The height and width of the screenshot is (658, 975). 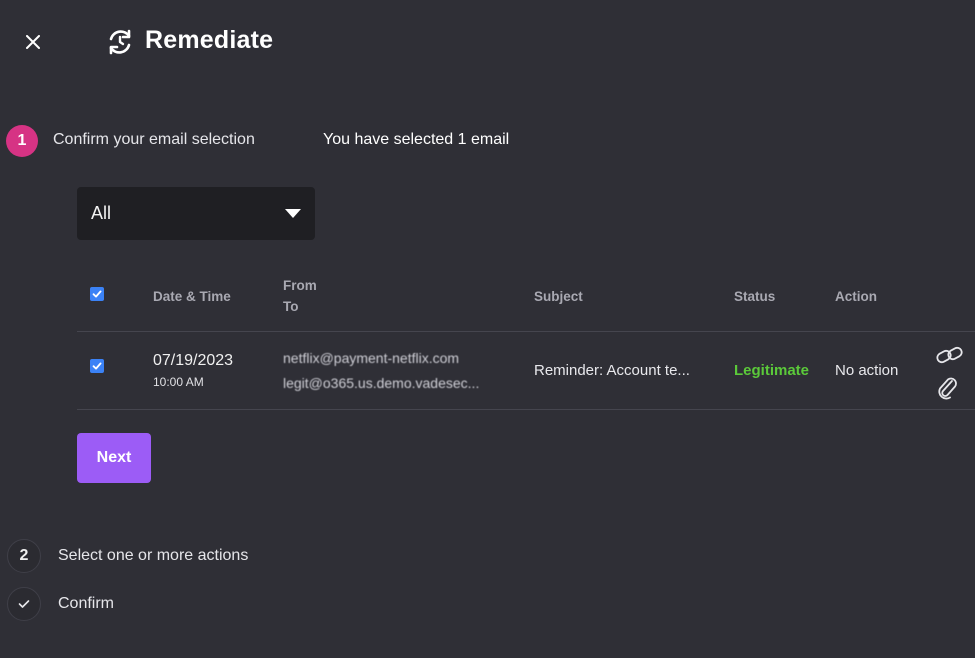 I want to click on step-2-label: Select one or more actions, so click(x=153, y=555).